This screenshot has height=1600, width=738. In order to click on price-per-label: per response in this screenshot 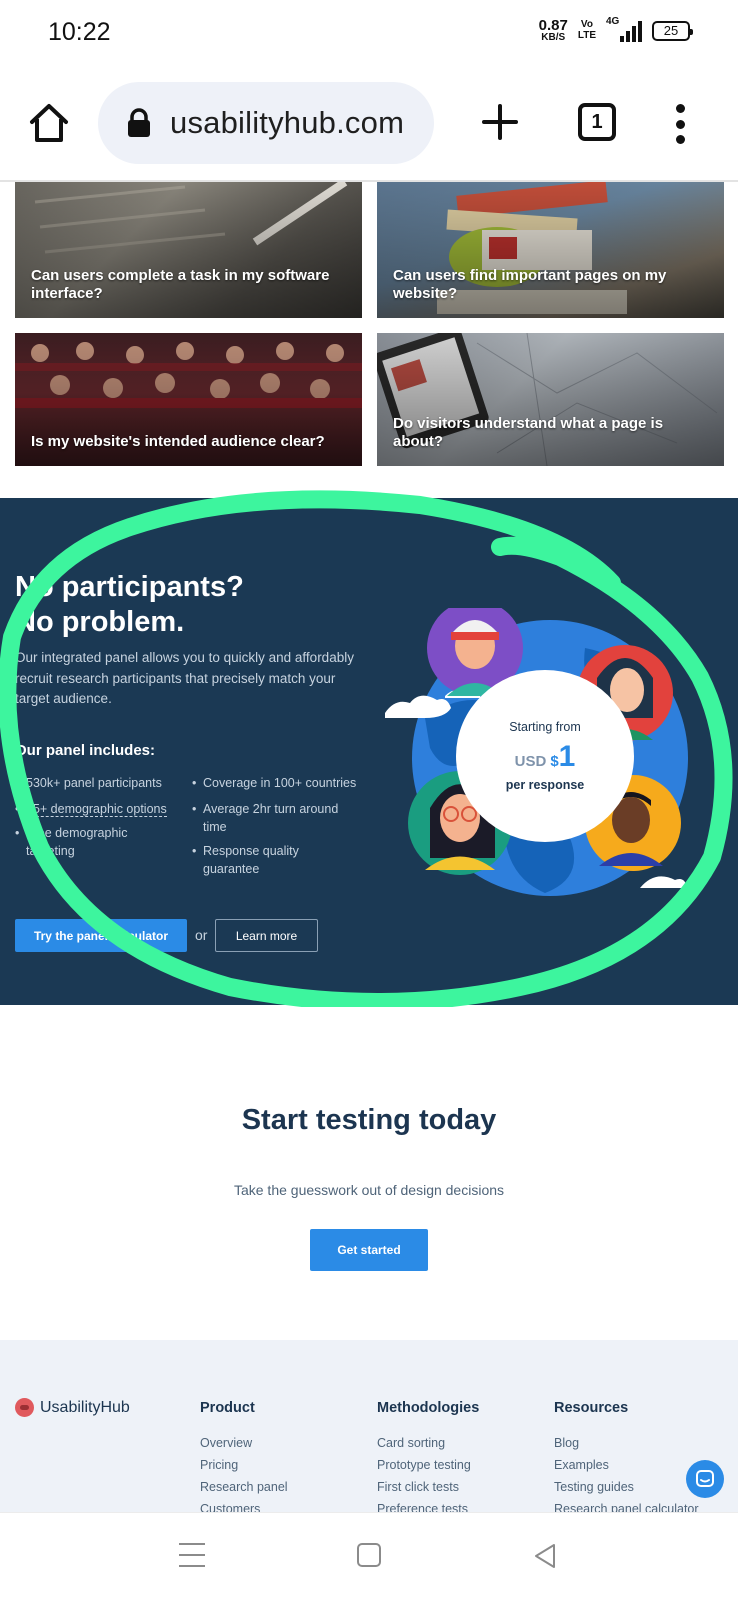, I will do `click(545, 785)`.